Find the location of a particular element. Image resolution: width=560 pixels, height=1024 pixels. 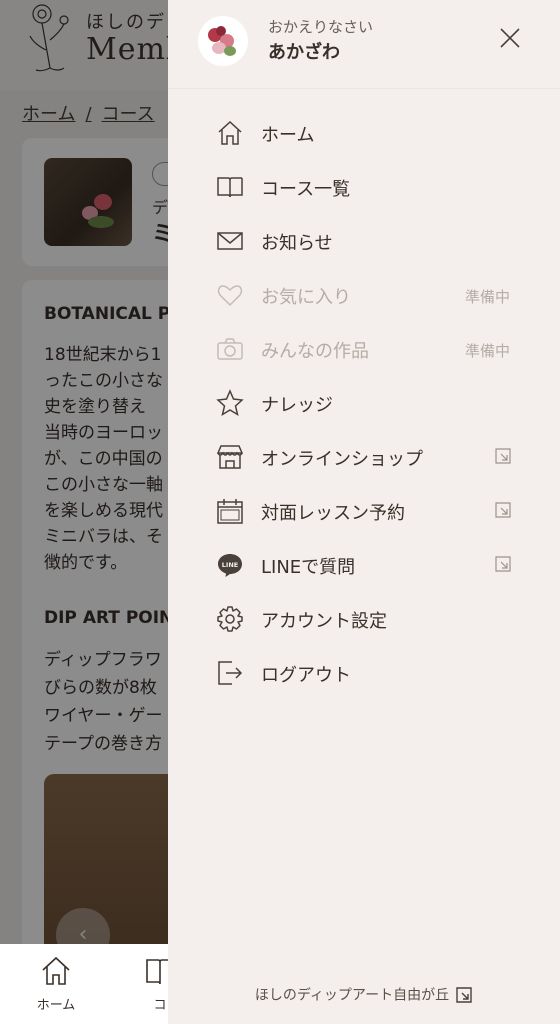

shop-icon is located at coordinates (230, 457).